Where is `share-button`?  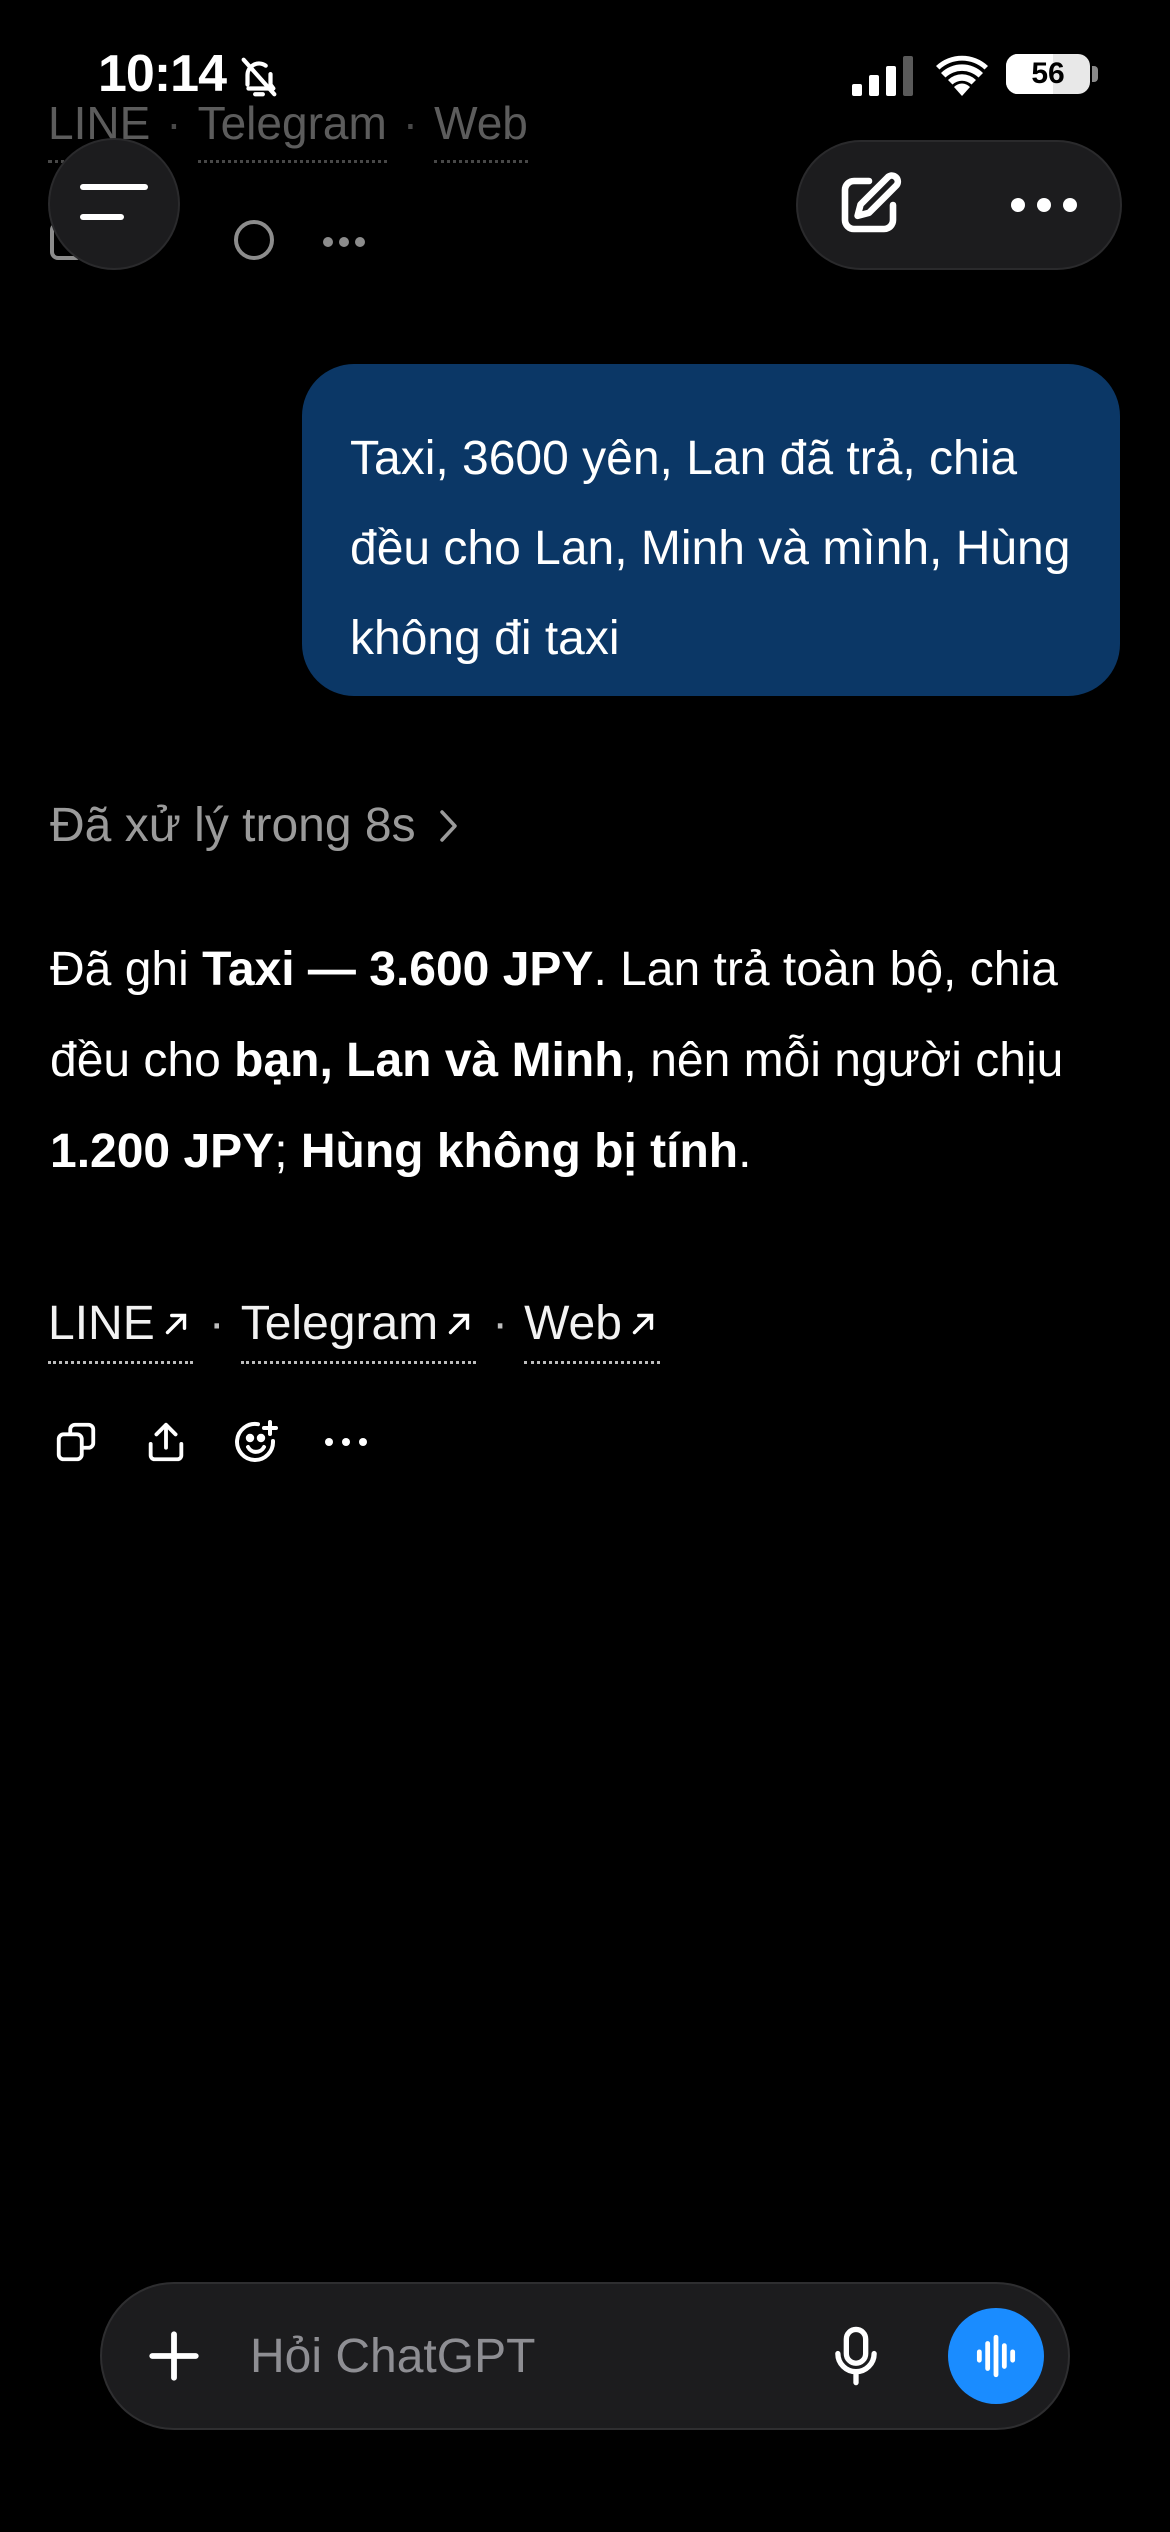 share-button is located at coordinates (166, 1442).